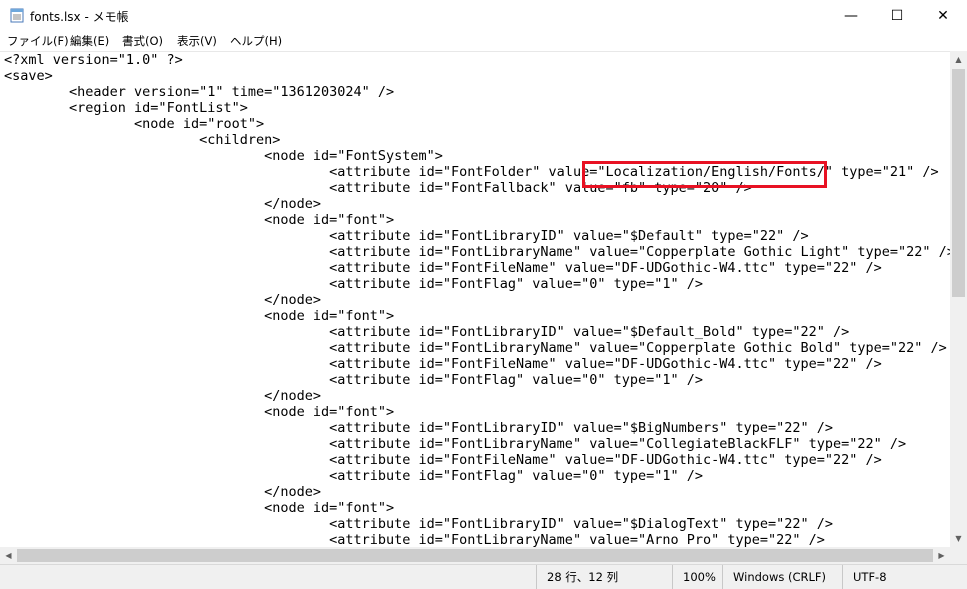 Image resolution: width=967 pixels, height=589 pixels. Describe the element at coordinates (958, 183) in the screenshot. I see `vertical-scroll-thumb` at that location.